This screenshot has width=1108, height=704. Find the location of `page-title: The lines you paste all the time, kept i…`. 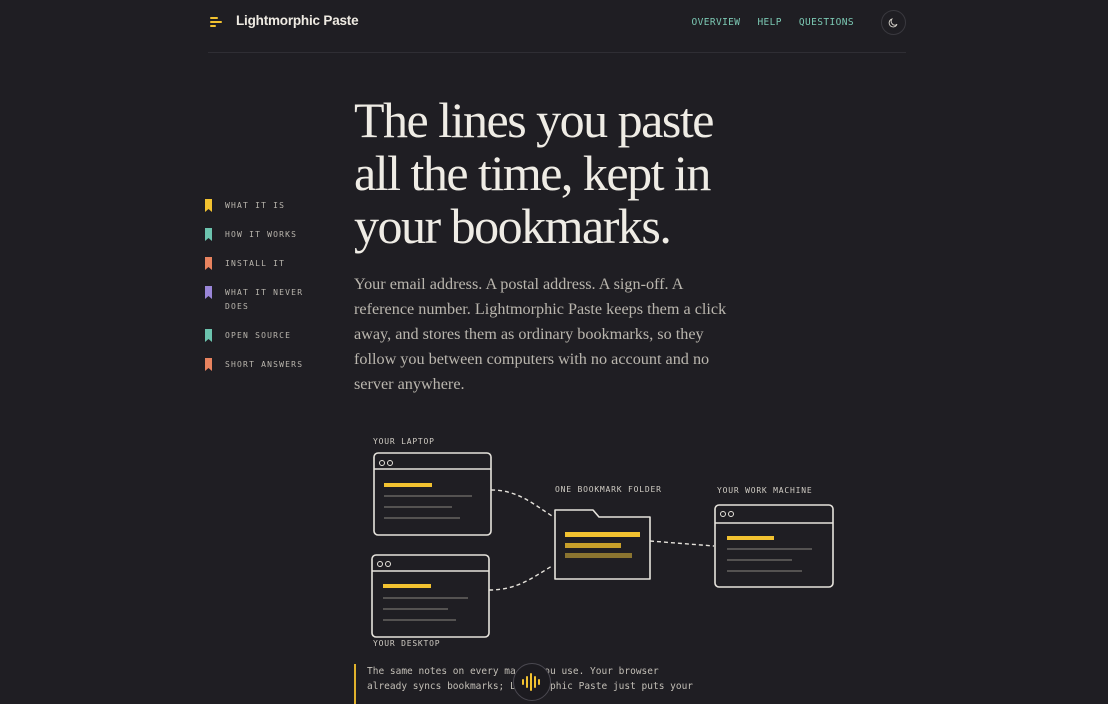

page-title: The lines you paste all the time, kept i… is located at coordinates (564, 173).